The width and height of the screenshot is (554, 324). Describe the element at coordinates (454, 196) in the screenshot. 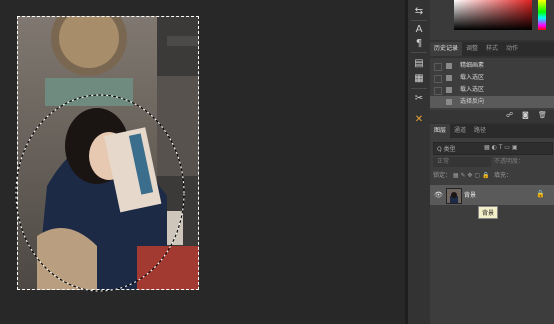

I see `layer-thumbnail` at that location.